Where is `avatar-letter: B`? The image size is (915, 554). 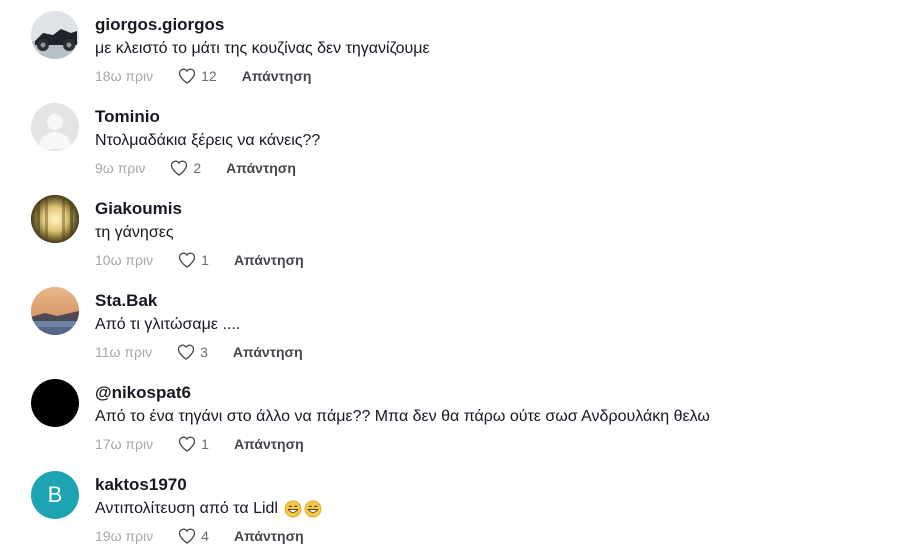 avatar-letter: B is located at coordinates (55, 494).